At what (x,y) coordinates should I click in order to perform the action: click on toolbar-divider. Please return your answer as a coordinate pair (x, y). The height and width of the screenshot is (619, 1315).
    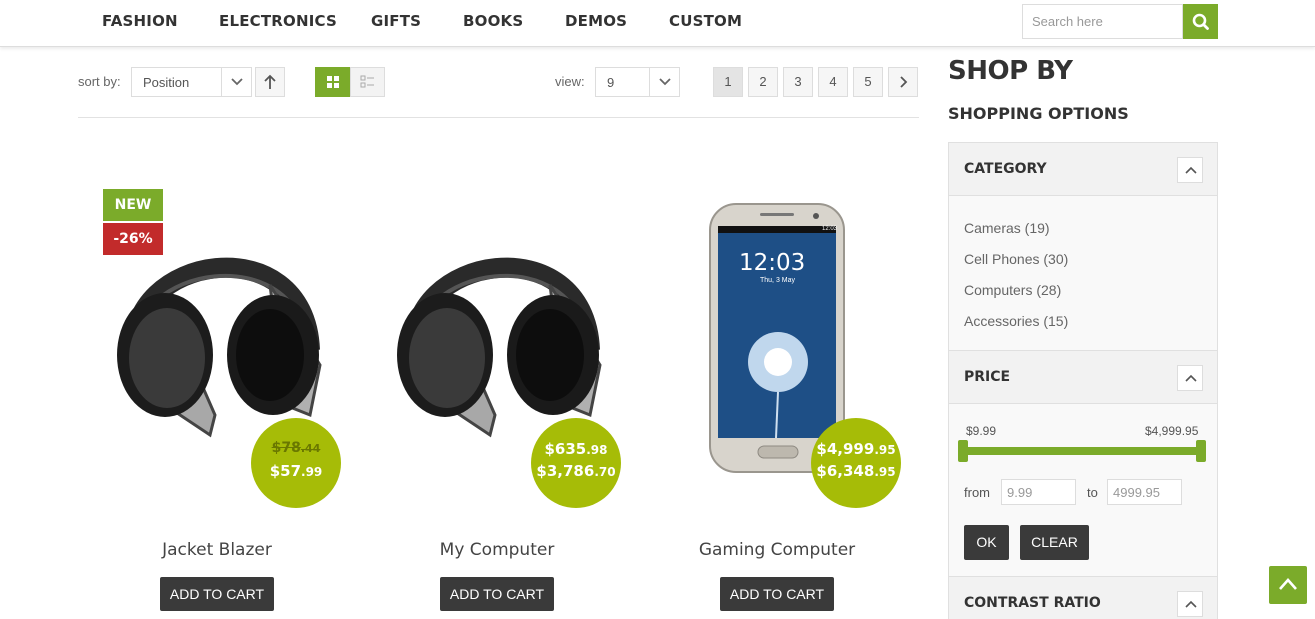
    Looking at the image, I should click on (498, 117).